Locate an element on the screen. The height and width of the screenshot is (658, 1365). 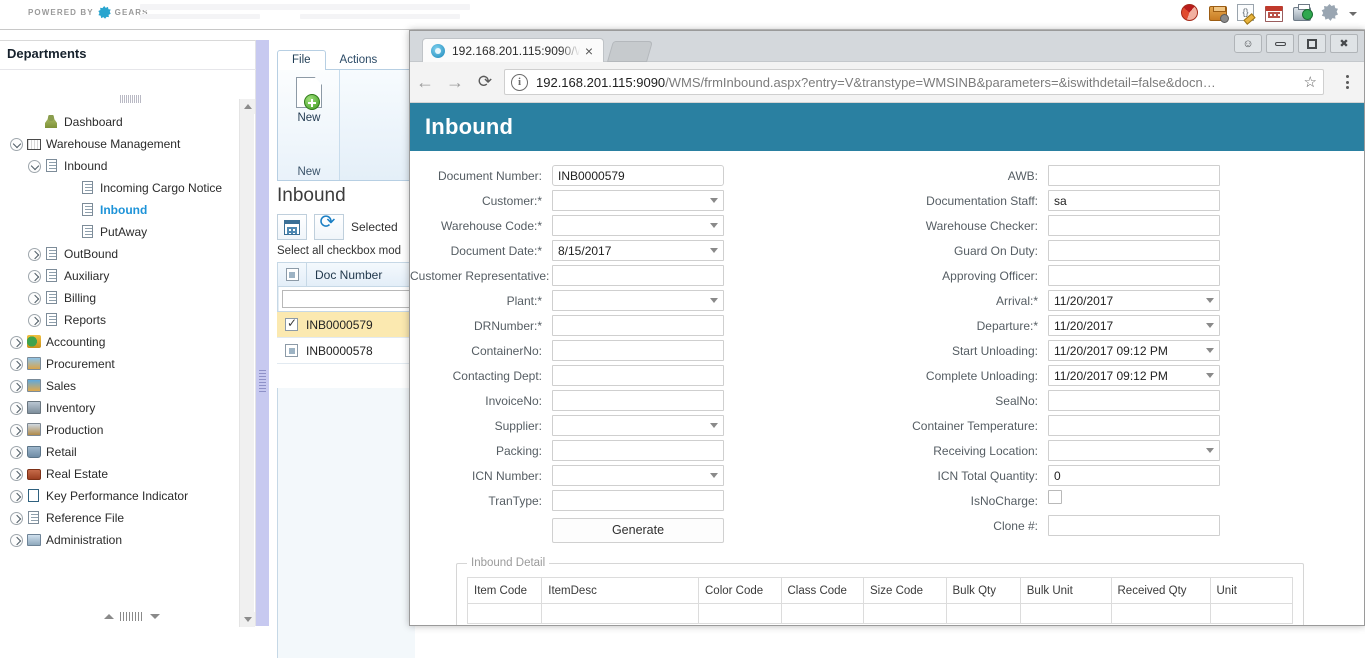
input-documentation-staff is located at coordinates (1134, 200).